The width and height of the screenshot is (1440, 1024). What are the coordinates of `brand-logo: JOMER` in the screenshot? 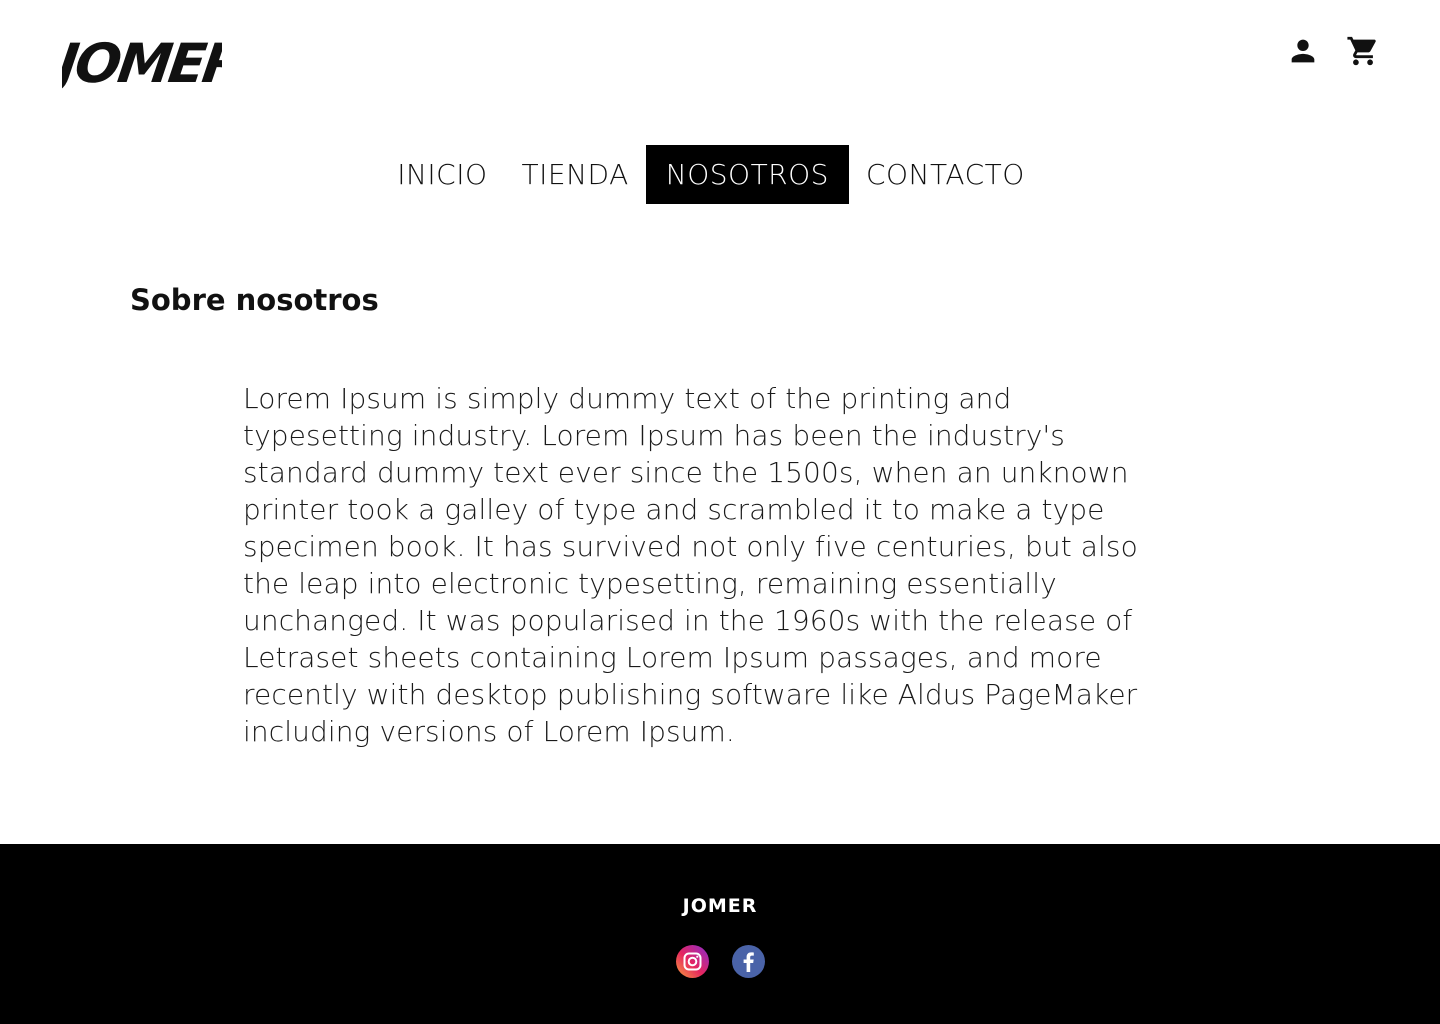 It's located at (142, 59).